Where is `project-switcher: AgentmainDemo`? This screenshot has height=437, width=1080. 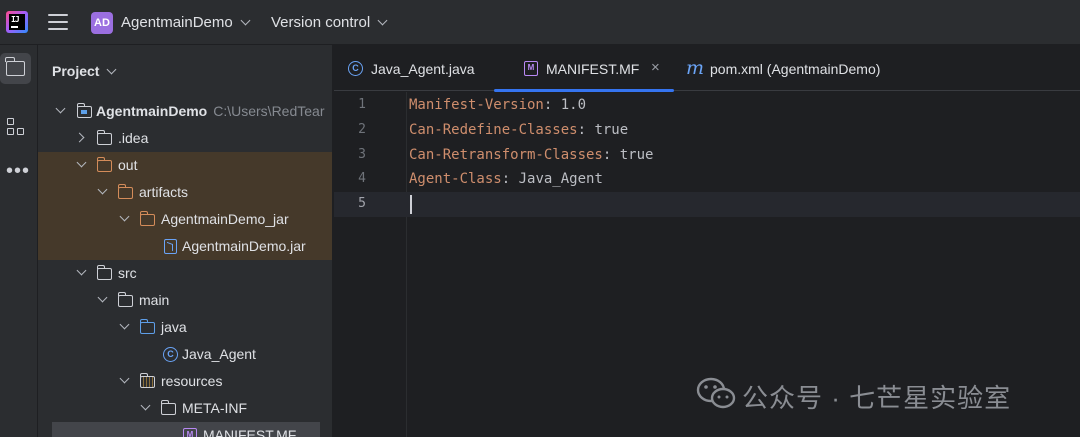
project-switcher: AgentmainDemo is located at coordinates (186, 22).